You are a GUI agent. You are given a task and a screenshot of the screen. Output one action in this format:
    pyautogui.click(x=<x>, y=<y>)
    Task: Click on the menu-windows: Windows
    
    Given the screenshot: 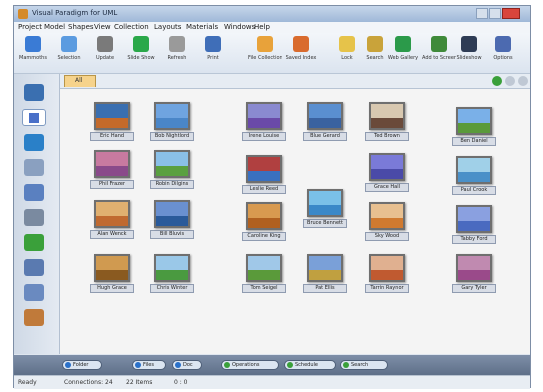 What is the action you would take?
    pyautogui.click(x=239, y=27)
    